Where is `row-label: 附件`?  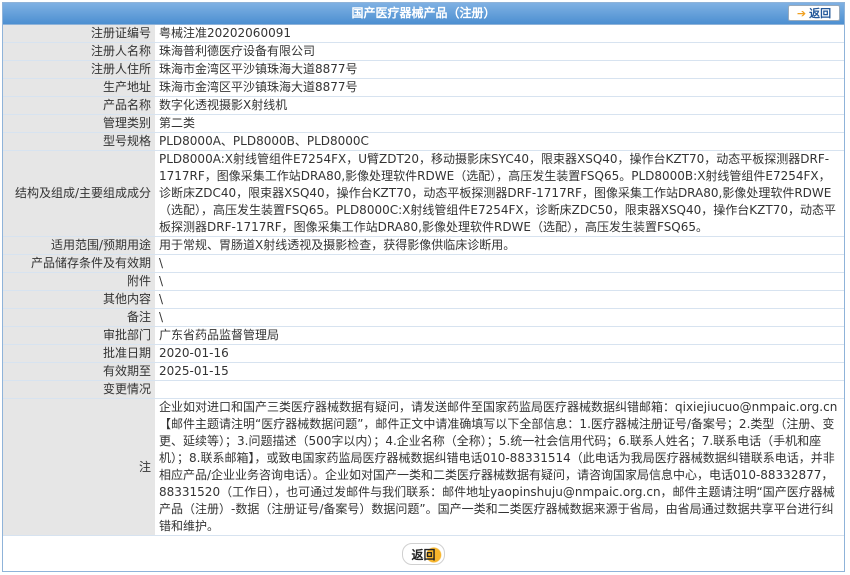 row-label: 附件 is located at coordinates (79, 281).